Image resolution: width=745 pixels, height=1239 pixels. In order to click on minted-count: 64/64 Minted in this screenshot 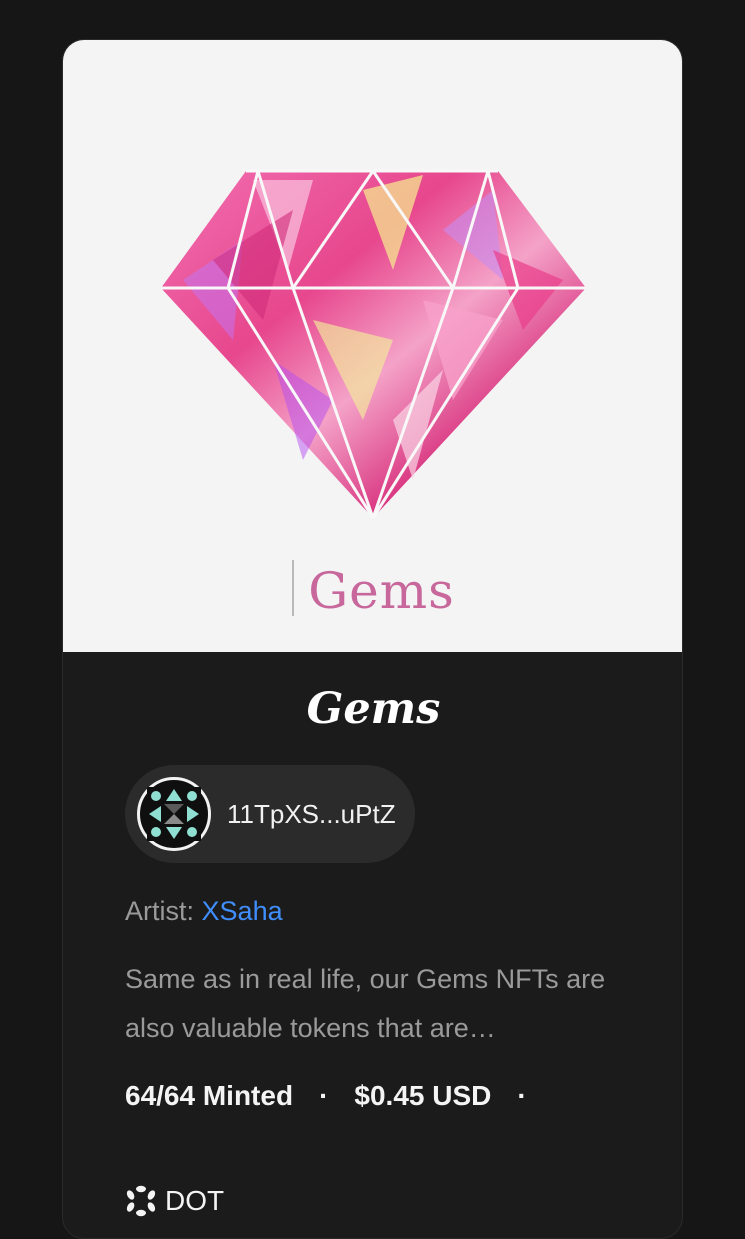, I will do `click(209, 1095)`.